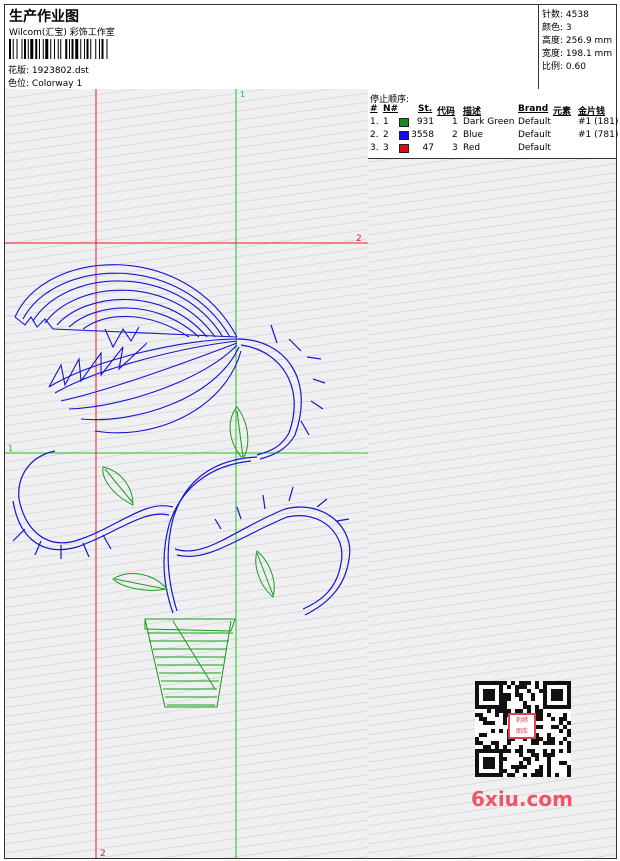 This screenshot has width=620, height=861. Describe the element at coordinates (425, 122) in the screenshot. I see `row-stitches: 931` at that location.